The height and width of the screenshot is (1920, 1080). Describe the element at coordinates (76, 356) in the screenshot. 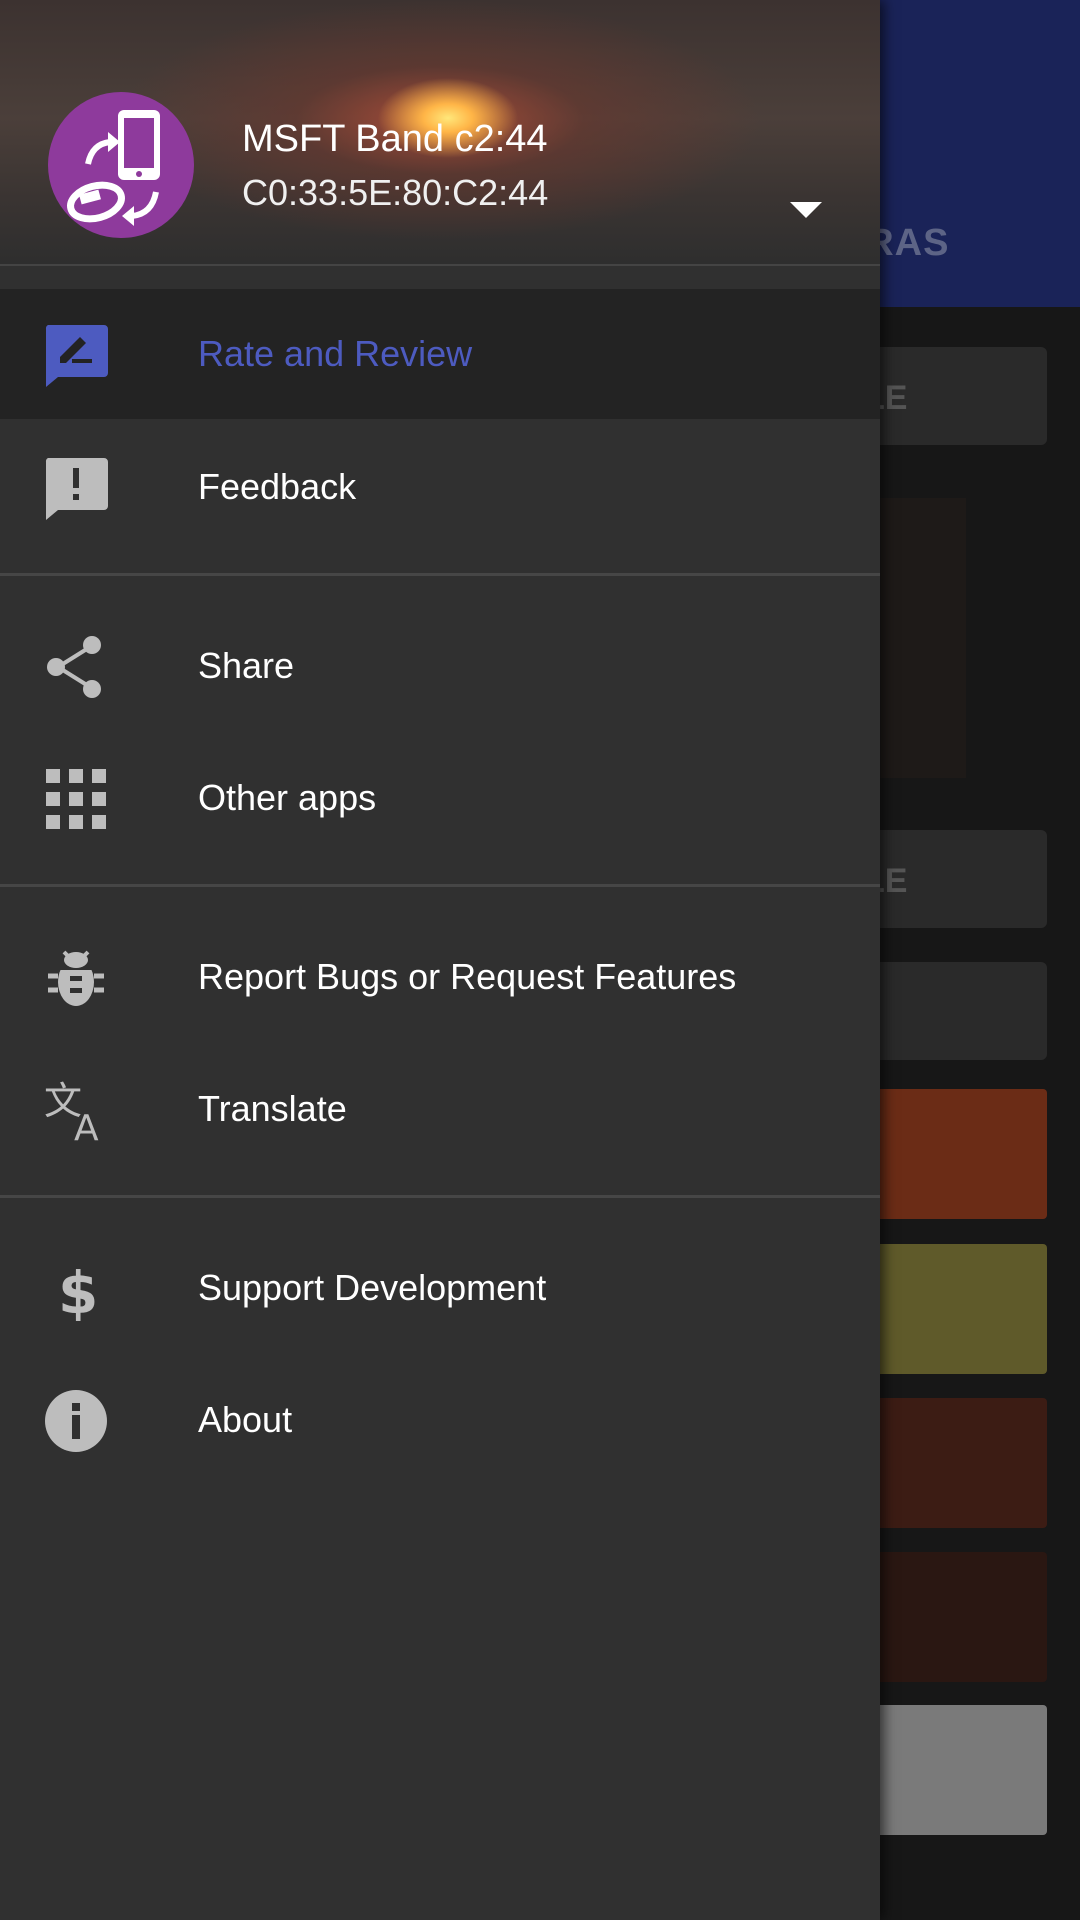

I see `rate-review-icon` at that location.